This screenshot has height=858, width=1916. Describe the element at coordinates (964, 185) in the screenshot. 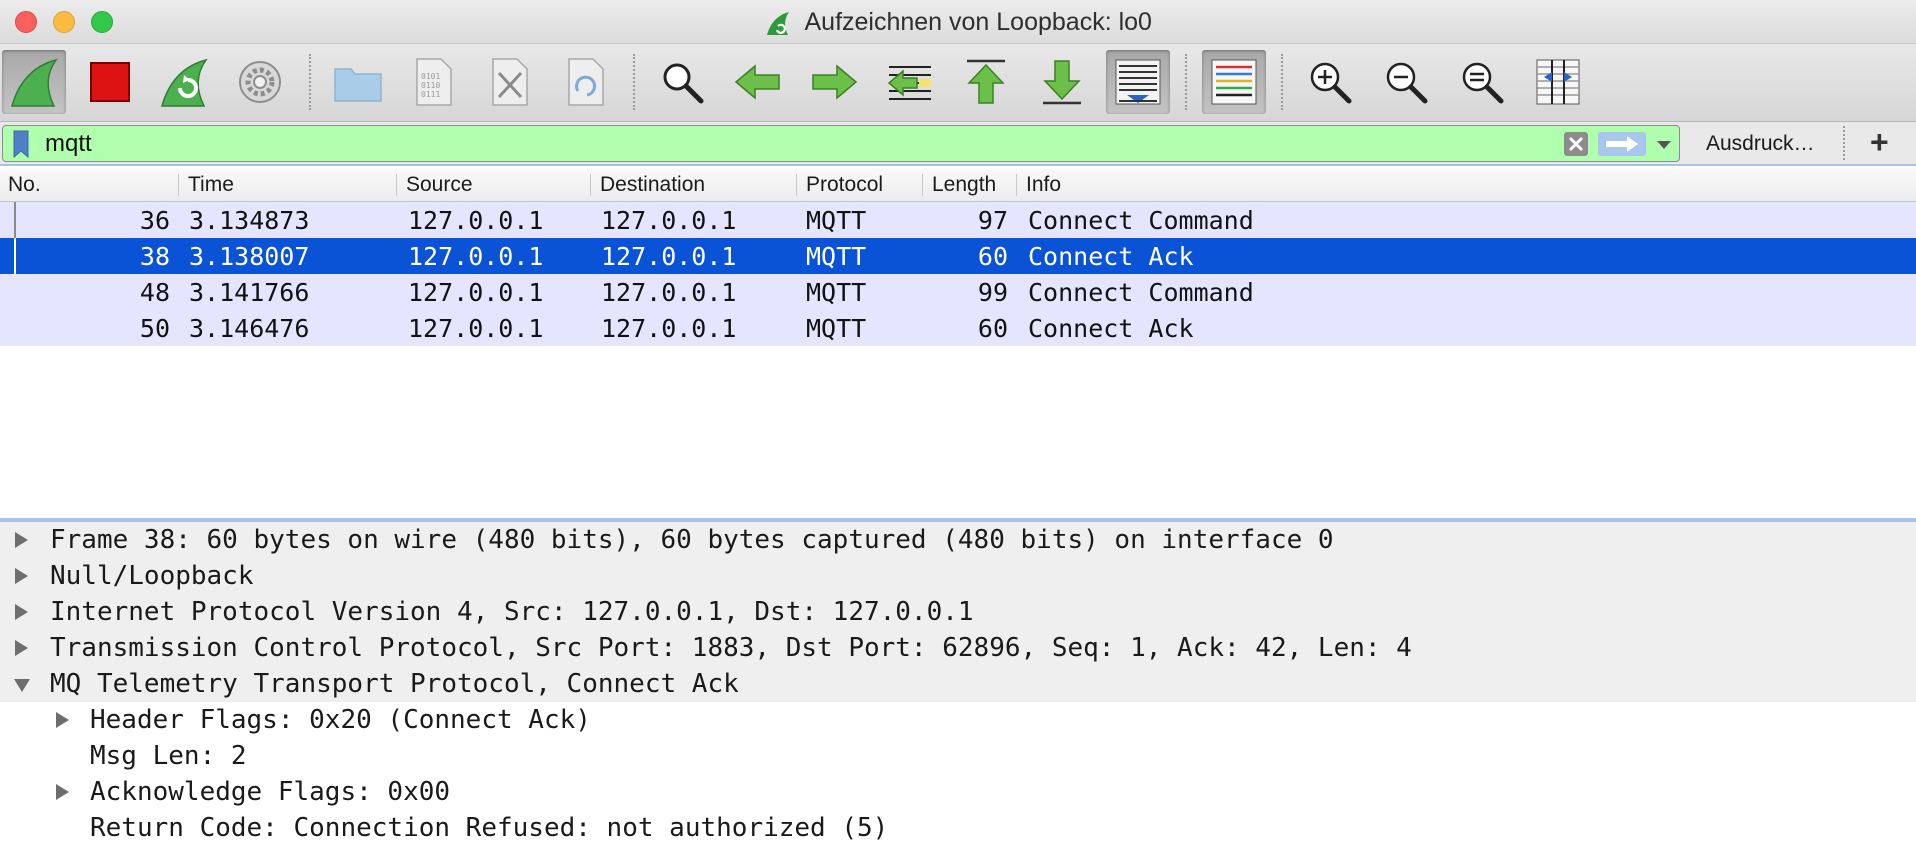

I see `column-header-length: Length` at that location.